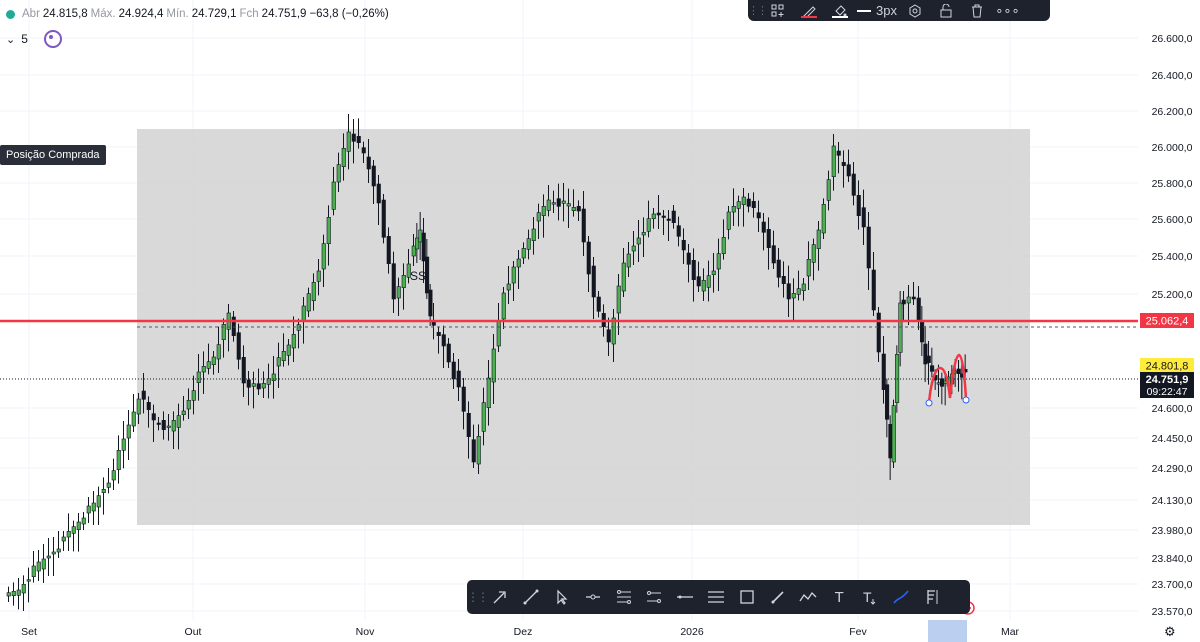 The image size is (1200, 642). Describe the element at coordinates (623, 597) in the screenshot. I see `parallel-channel-icon` at that location.